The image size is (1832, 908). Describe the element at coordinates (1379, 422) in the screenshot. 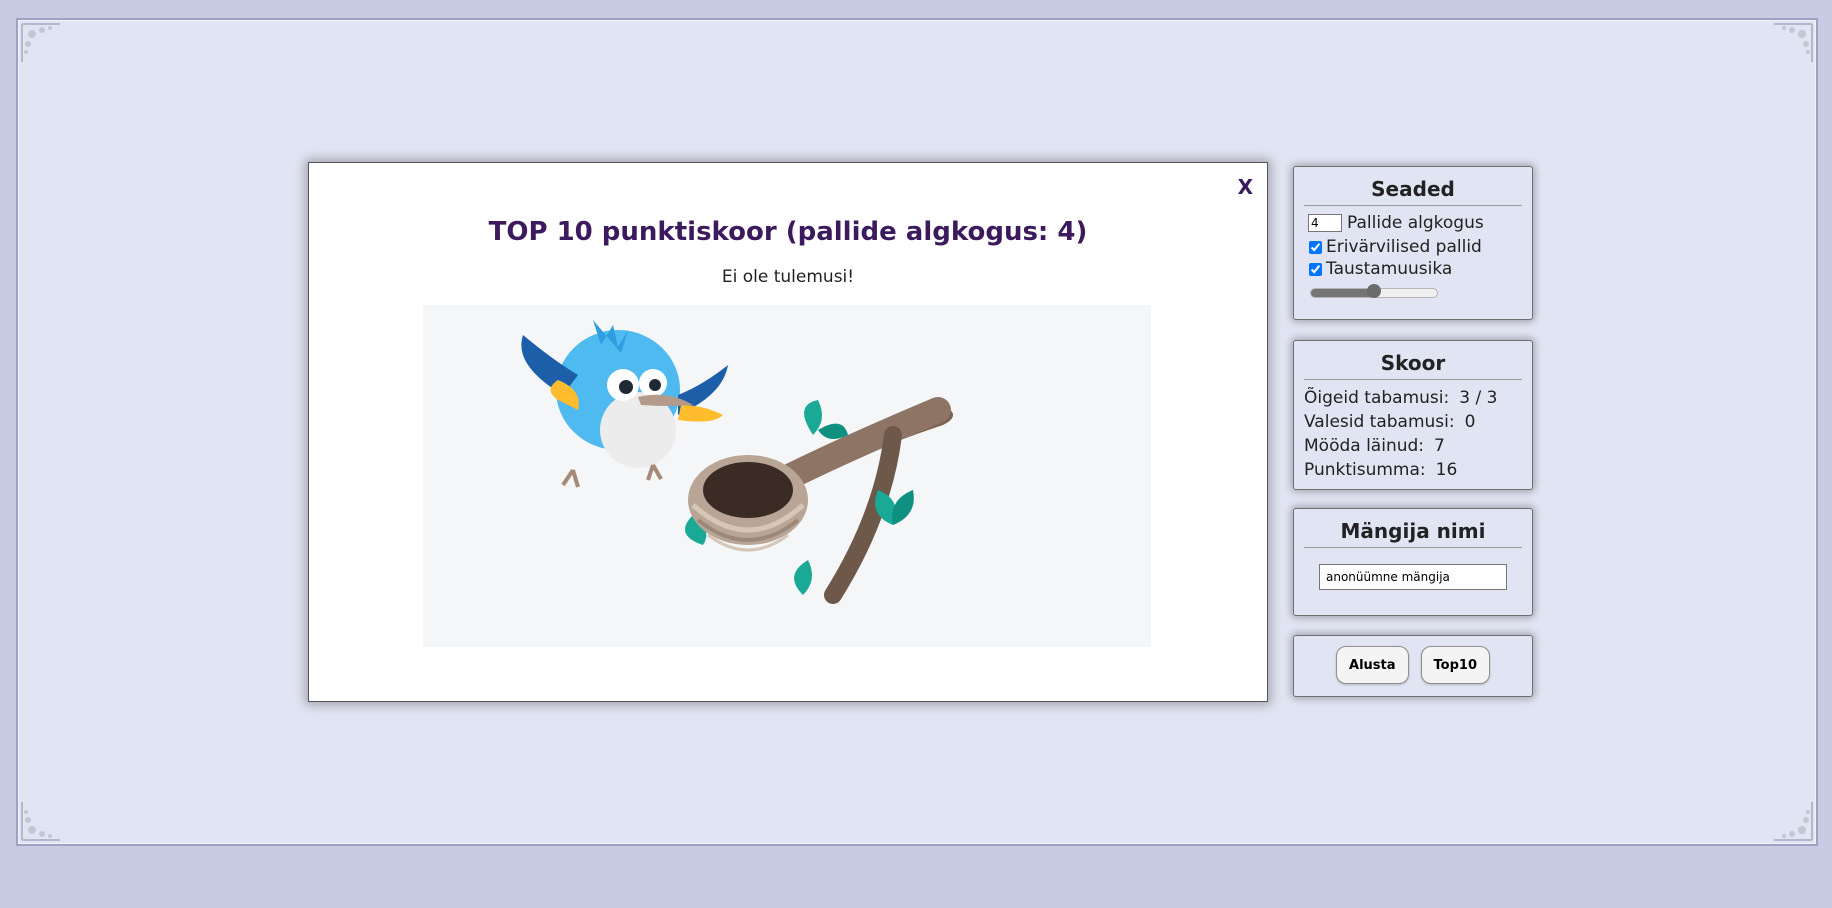

I see `score-label: Valesid tabamusi:` at that location.